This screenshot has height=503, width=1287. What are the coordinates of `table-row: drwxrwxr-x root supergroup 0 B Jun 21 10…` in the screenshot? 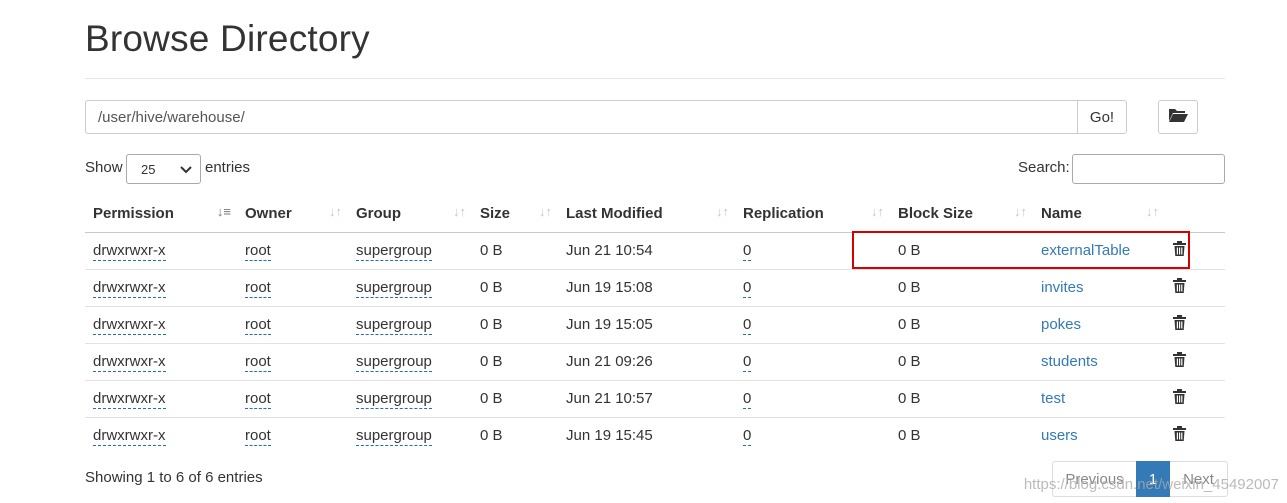 It's located at (655, 398).